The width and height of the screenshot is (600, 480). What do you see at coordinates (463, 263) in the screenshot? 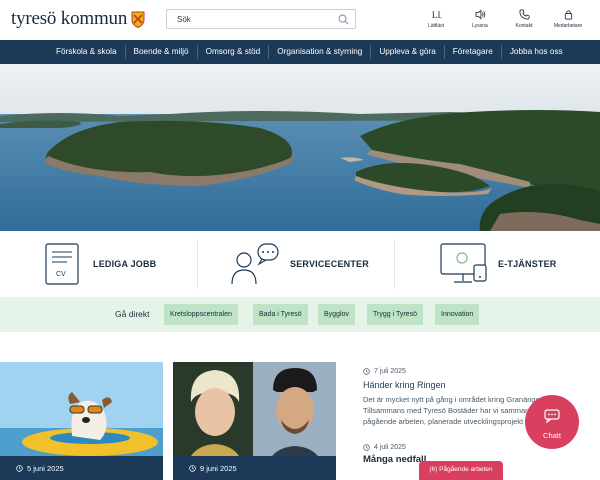
I see `monitor-icon` at bounding box center [463, 263].